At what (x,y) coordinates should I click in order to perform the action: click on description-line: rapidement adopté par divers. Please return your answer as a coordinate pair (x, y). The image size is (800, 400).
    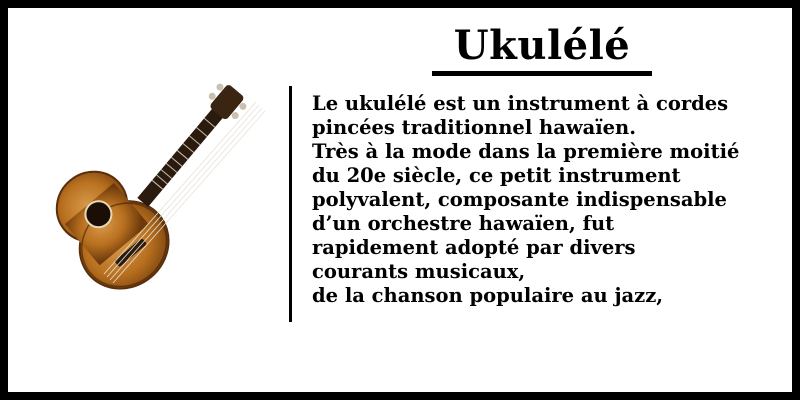
    Looking at the image, I should click on (474, 247).